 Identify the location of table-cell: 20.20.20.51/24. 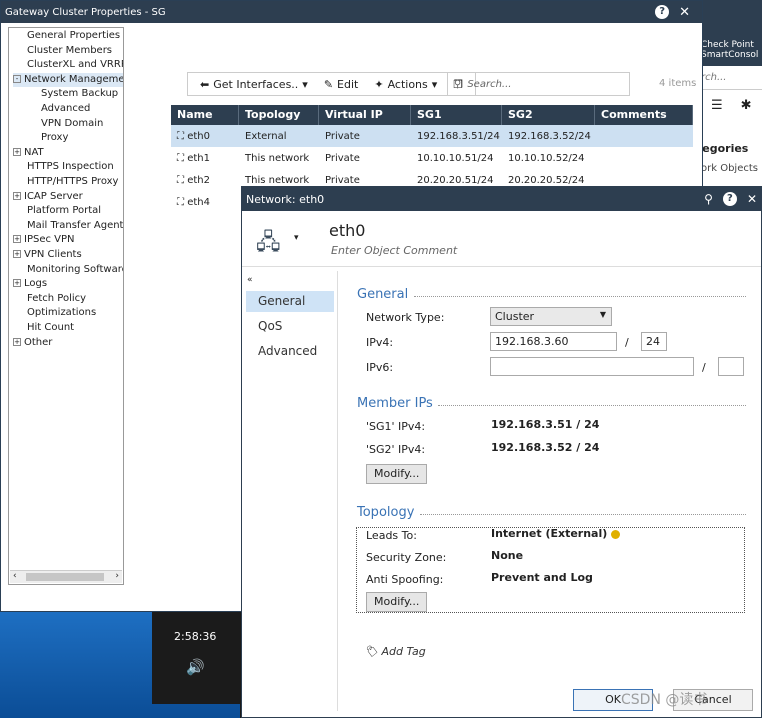
(456, 180).